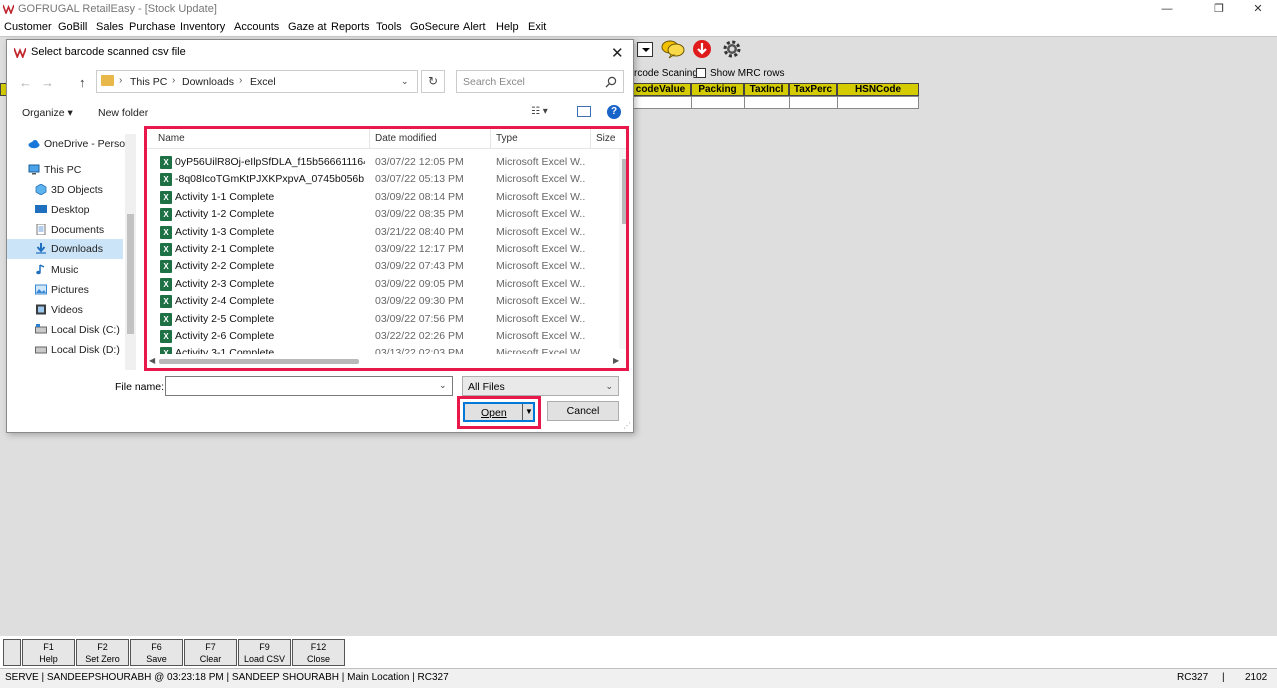 This screenshot has width=1277, height=688. I want to click on column-type: Type, so click(507, 138).